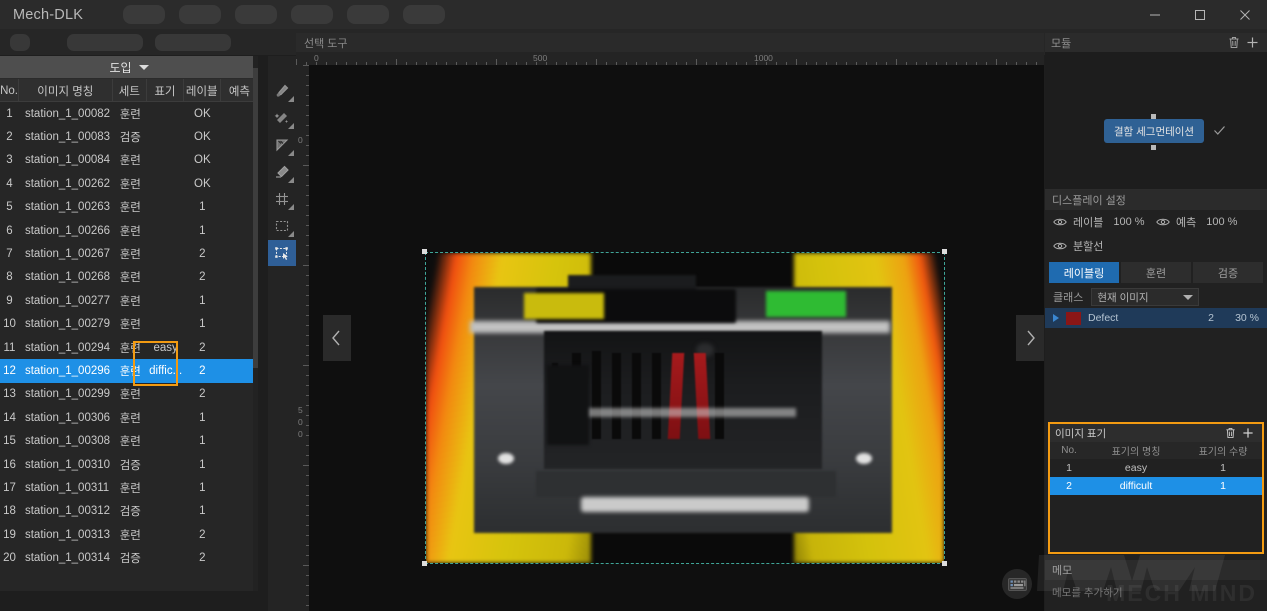  What do you see at coordinates (1252, 43) in the screenshot?
I see `module-add-button` at bounding box center [1252, 43].